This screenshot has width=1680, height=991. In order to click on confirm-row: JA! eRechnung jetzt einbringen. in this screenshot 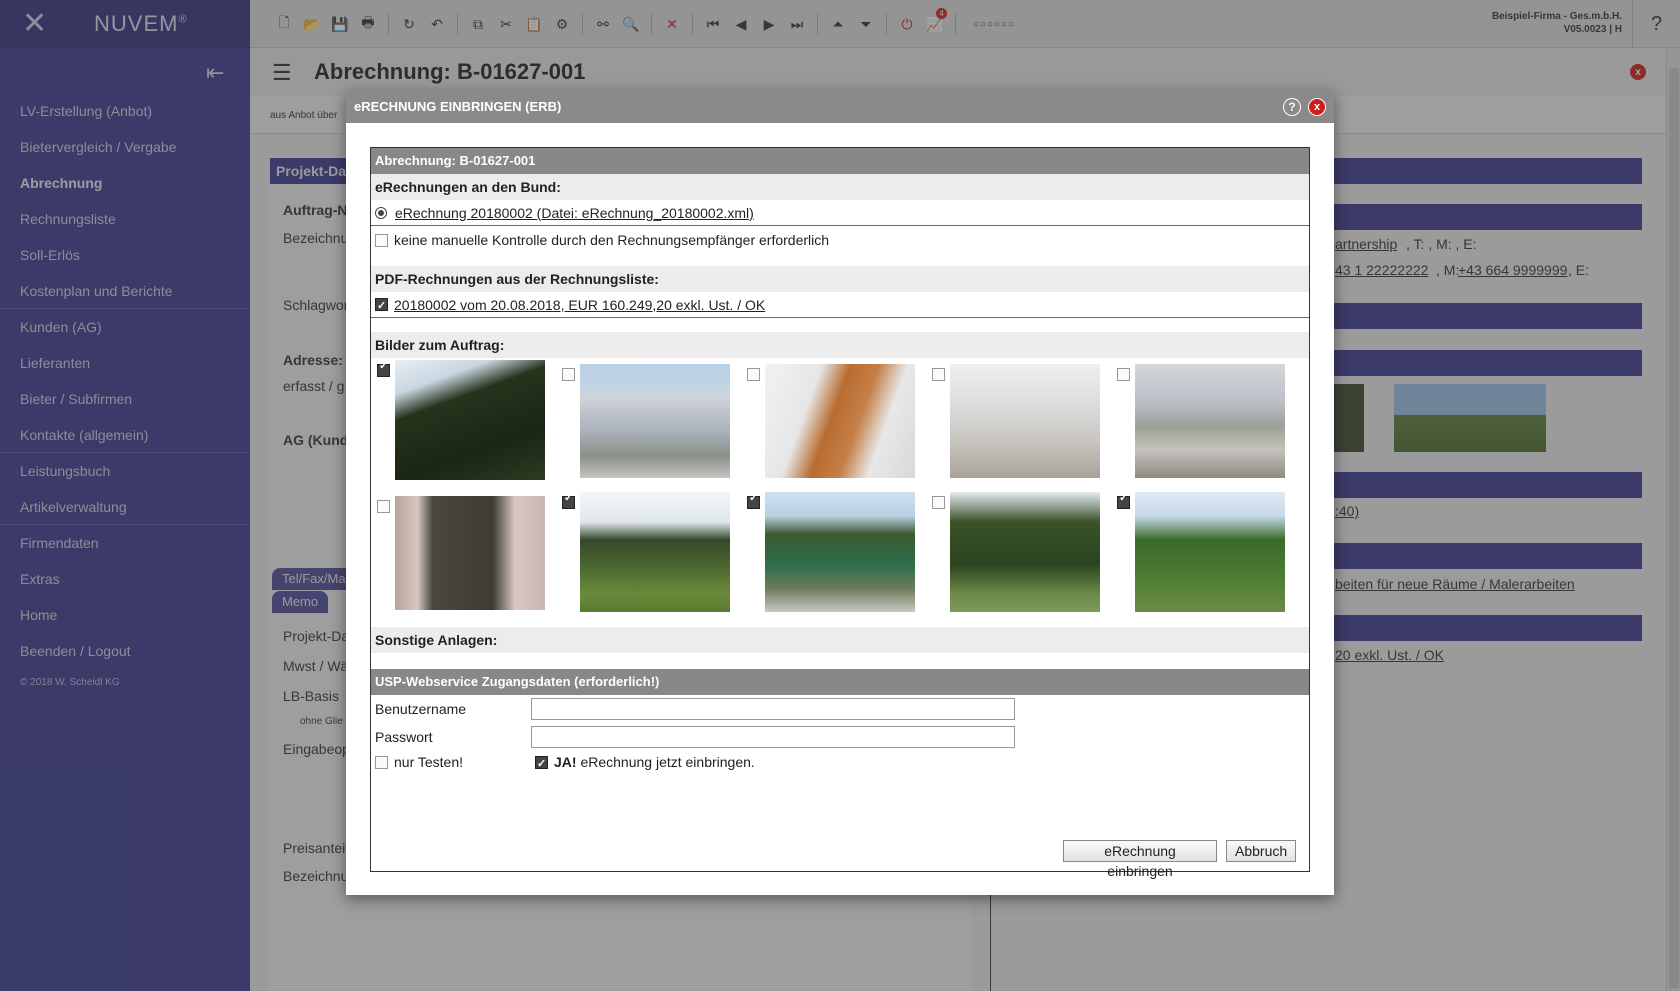, I will do `click(731, 763)`.